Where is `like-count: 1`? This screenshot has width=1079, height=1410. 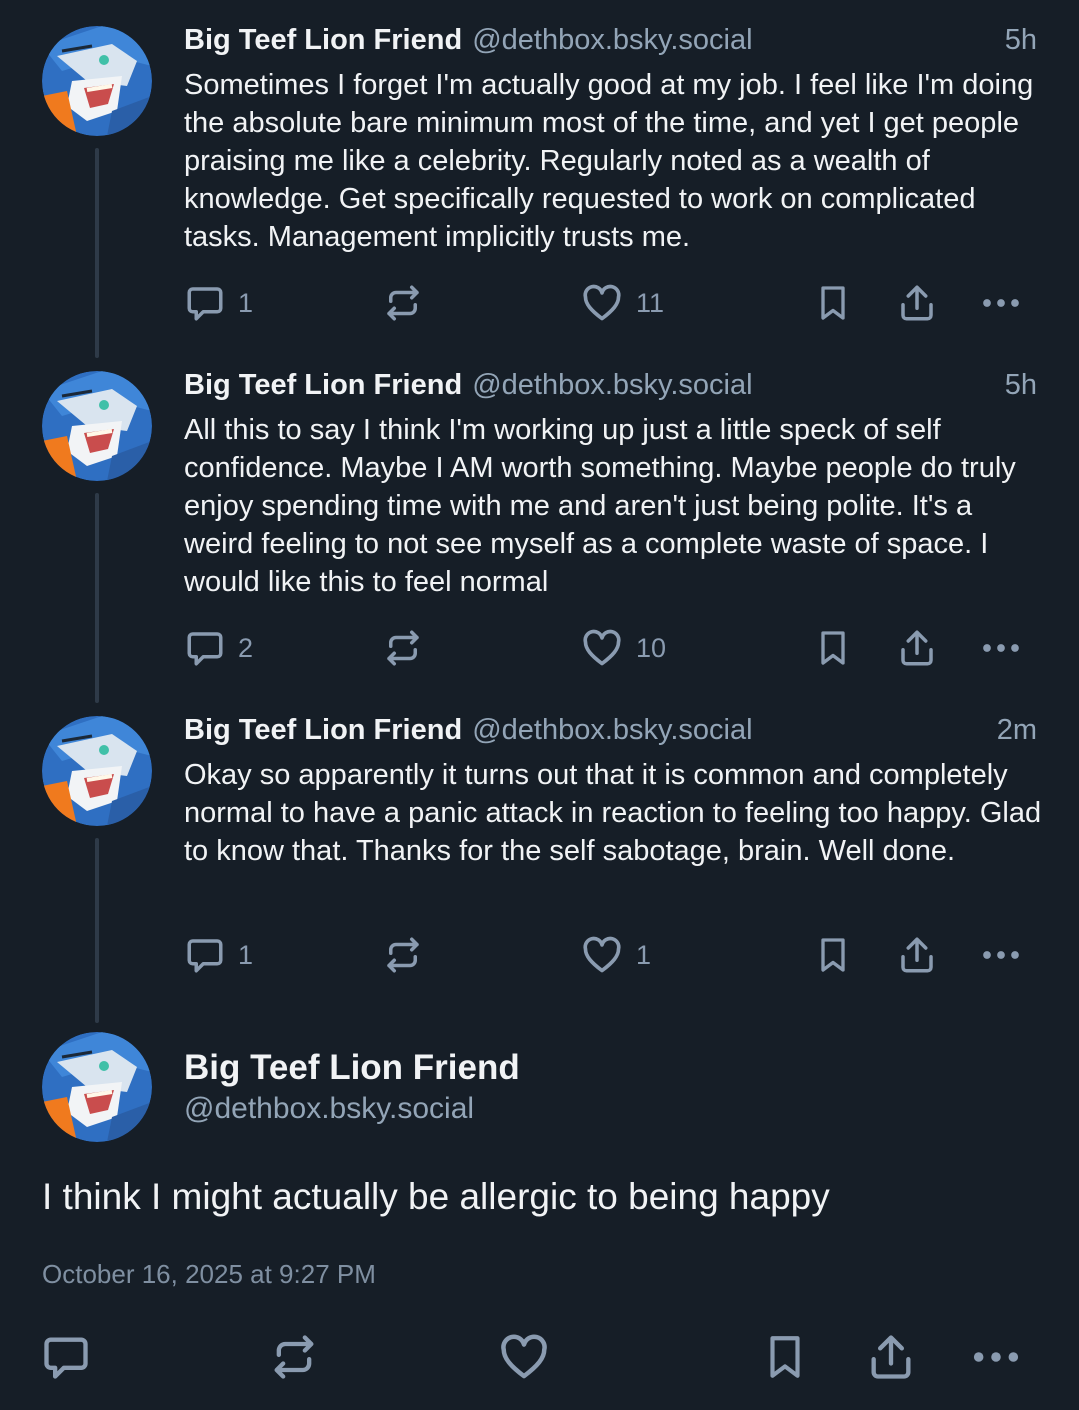 like-count: 1 is located at coordinates (644, 954).